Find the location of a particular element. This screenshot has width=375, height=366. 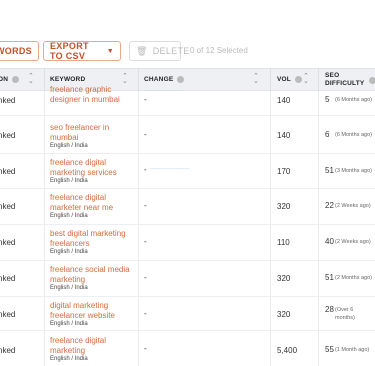

column-header-seo-label: SEO is located at coordinates (332, 75).